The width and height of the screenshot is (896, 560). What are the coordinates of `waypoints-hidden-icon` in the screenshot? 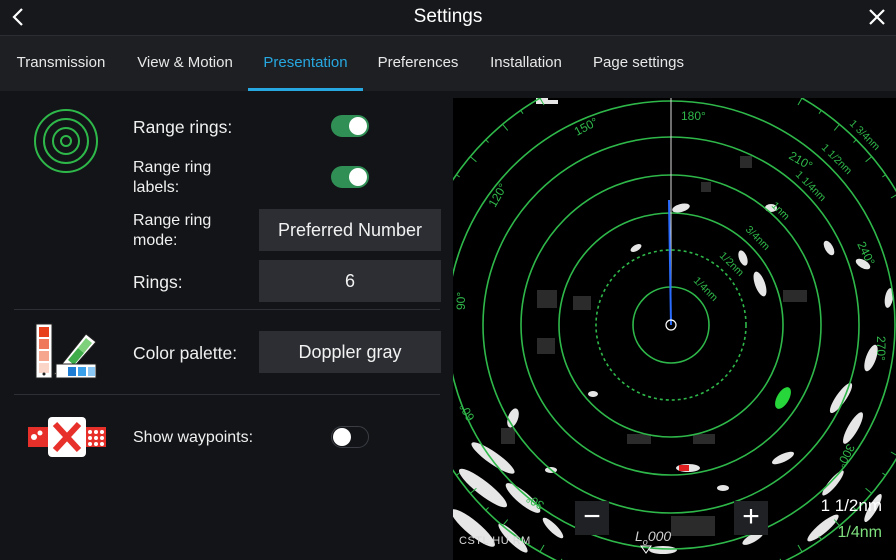 It's located at (67, 437).